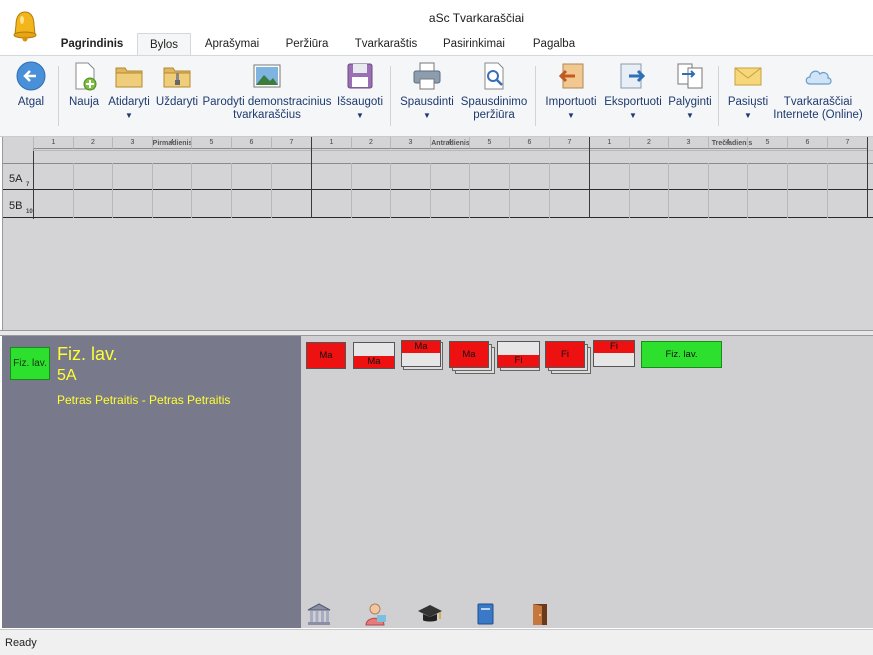 This screenshot has height=655, width=873. Describe the element at coordinates (427, 91) in the screenshot. I see `print-button: Spausdinti ▼` at that location.